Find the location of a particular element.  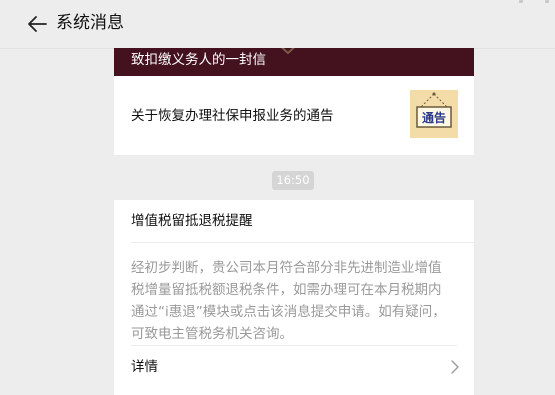

notice-board-icon: 通告 is located at coordinates (434, 114).